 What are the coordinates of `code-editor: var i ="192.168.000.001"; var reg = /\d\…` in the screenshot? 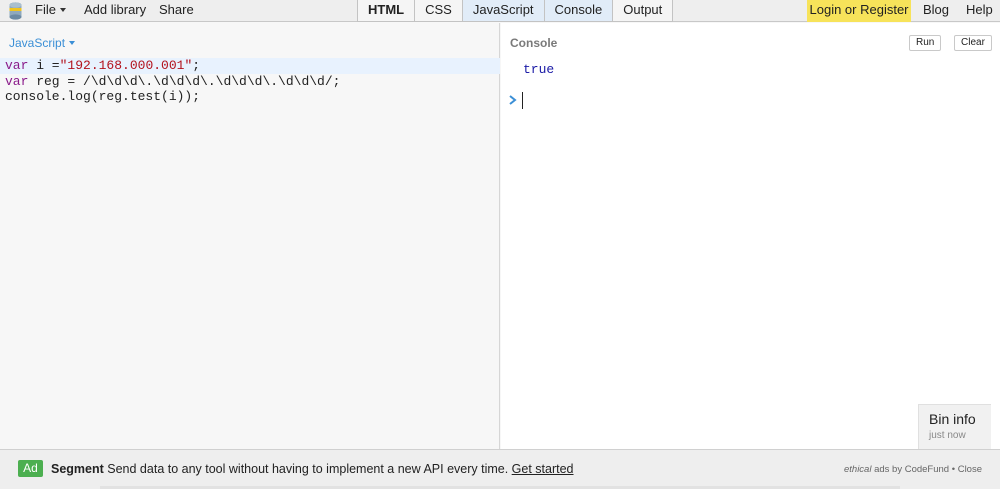 It's located at (250, 81).